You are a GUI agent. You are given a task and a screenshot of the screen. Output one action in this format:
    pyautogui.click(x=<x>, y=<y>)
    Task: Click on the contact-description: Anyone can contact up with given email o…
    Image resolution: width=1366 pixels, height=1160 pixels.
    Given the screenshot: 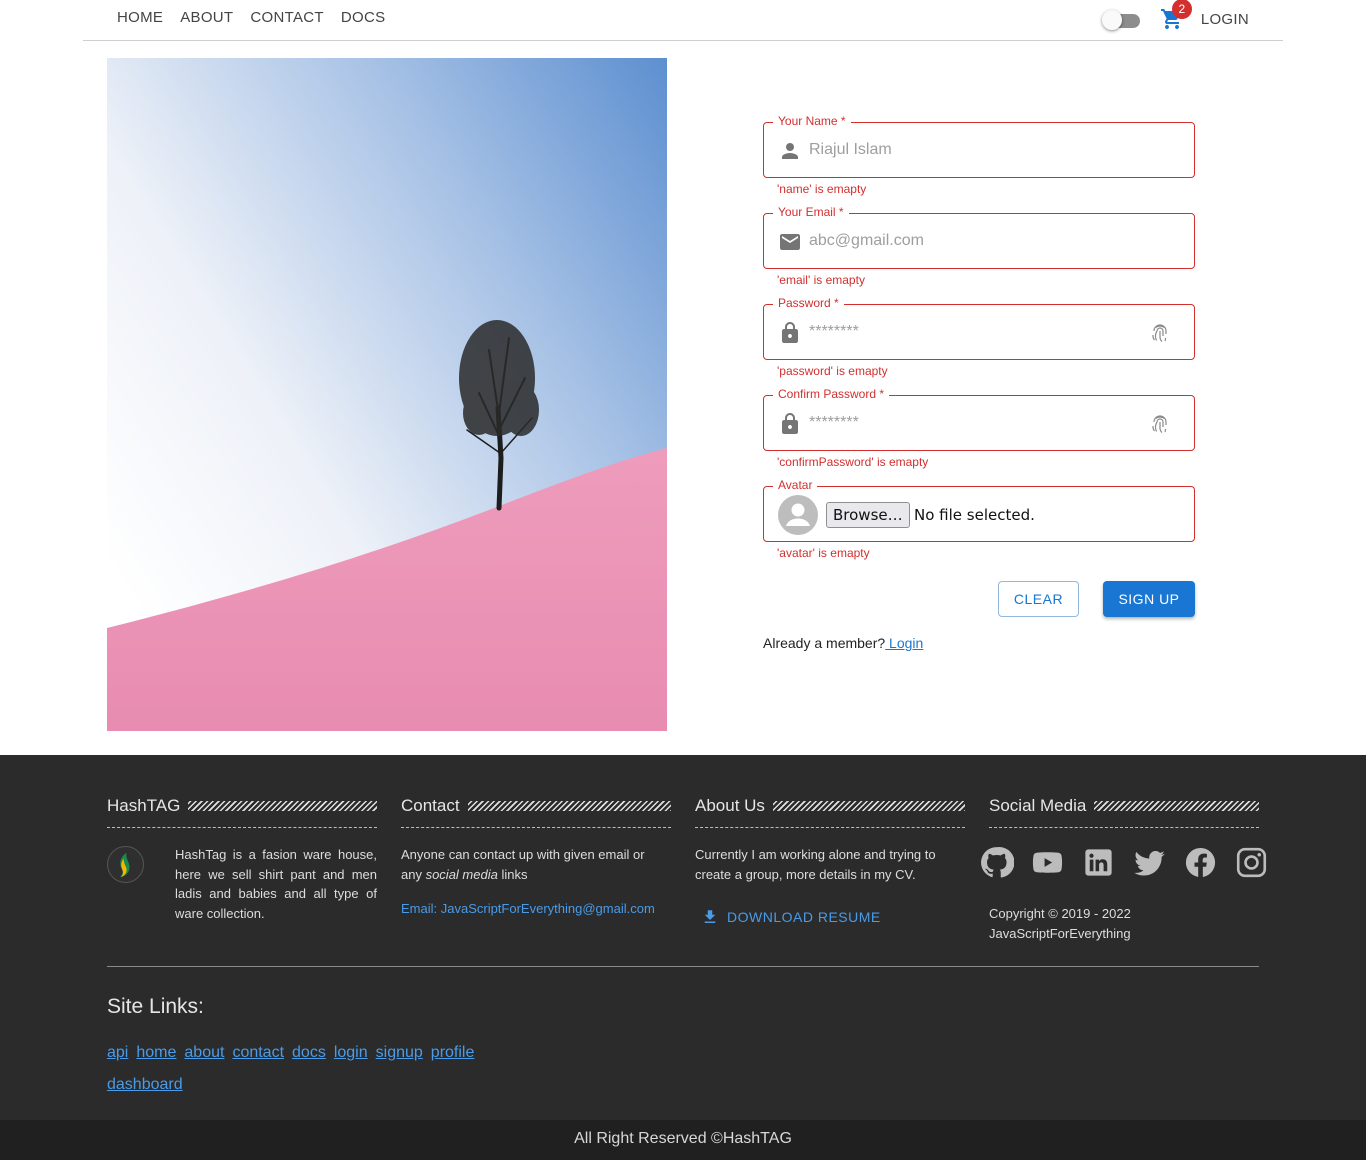 What is the action you would take?
    pyautogui.click(x=532, y=864)
    